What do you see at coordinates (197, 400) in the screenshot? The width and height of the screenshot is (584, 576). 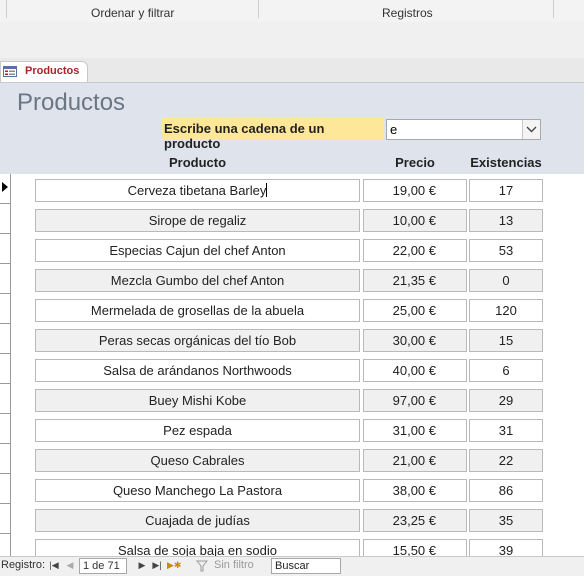 I see `product-name-field: Buey Mishi Kobe` at bounding box center [197, 400].